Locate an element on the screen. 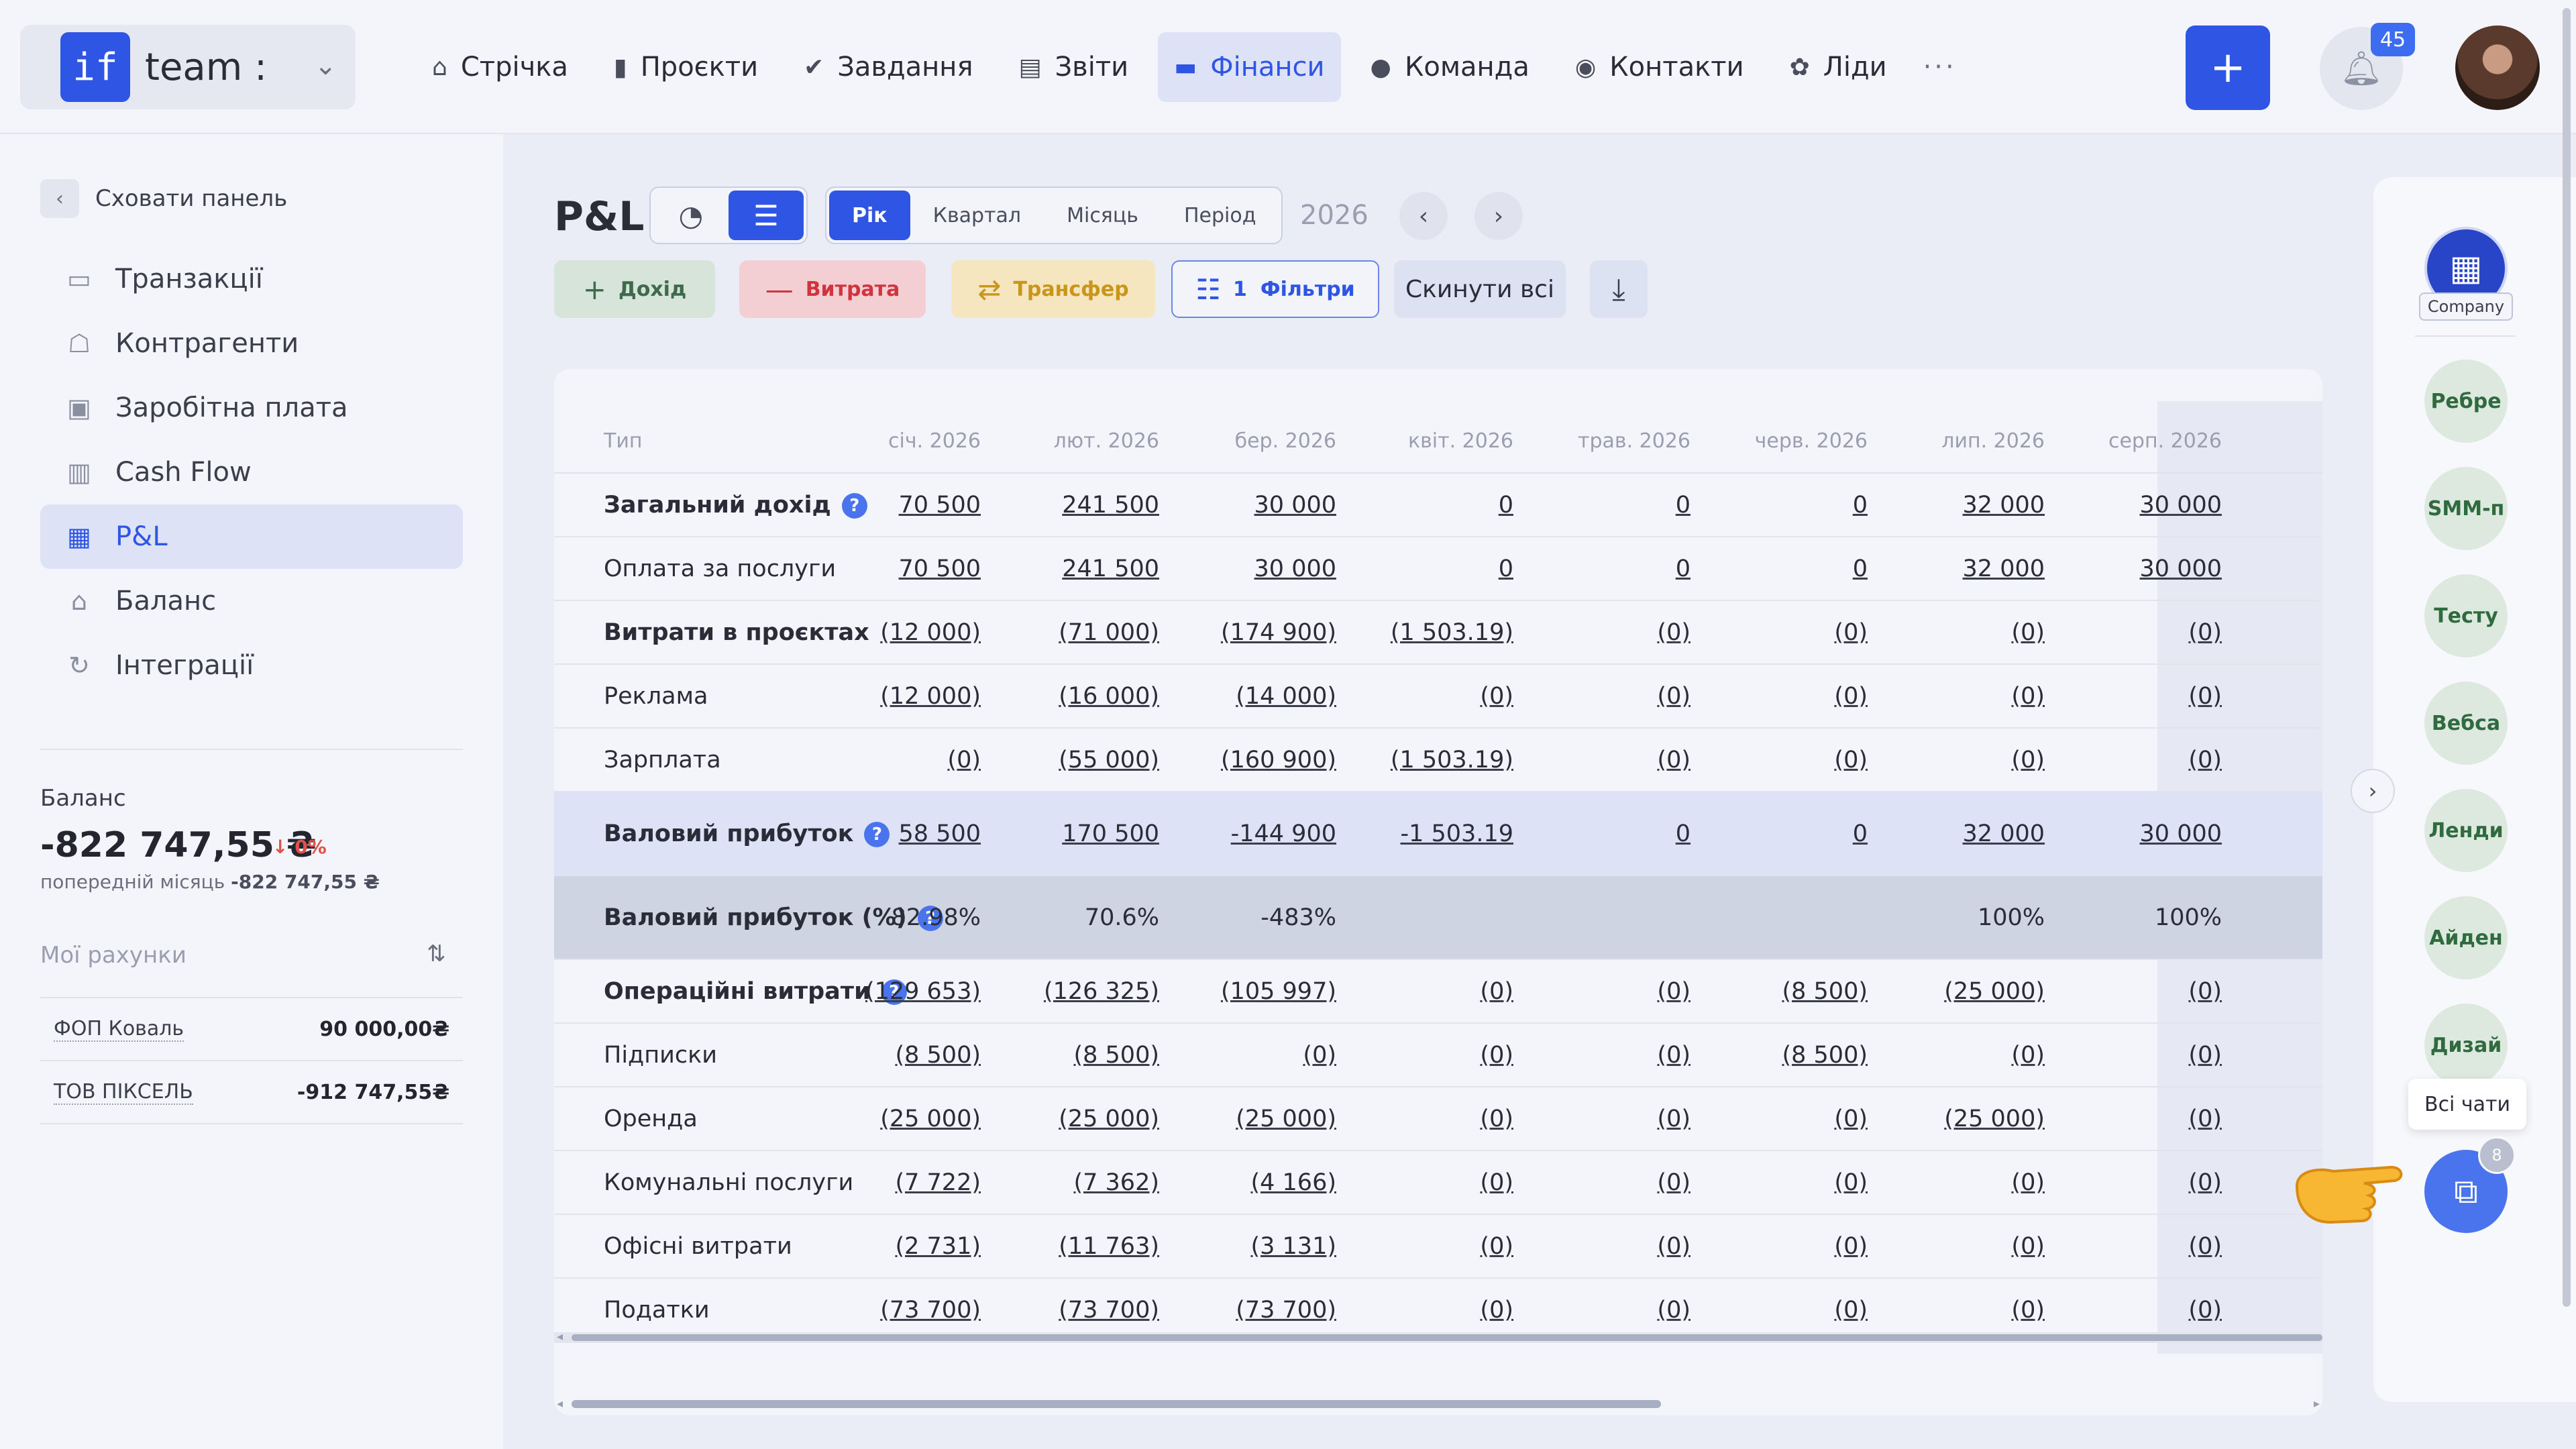  value-cell: (11 763) is located at coordinates (1082, 1246).